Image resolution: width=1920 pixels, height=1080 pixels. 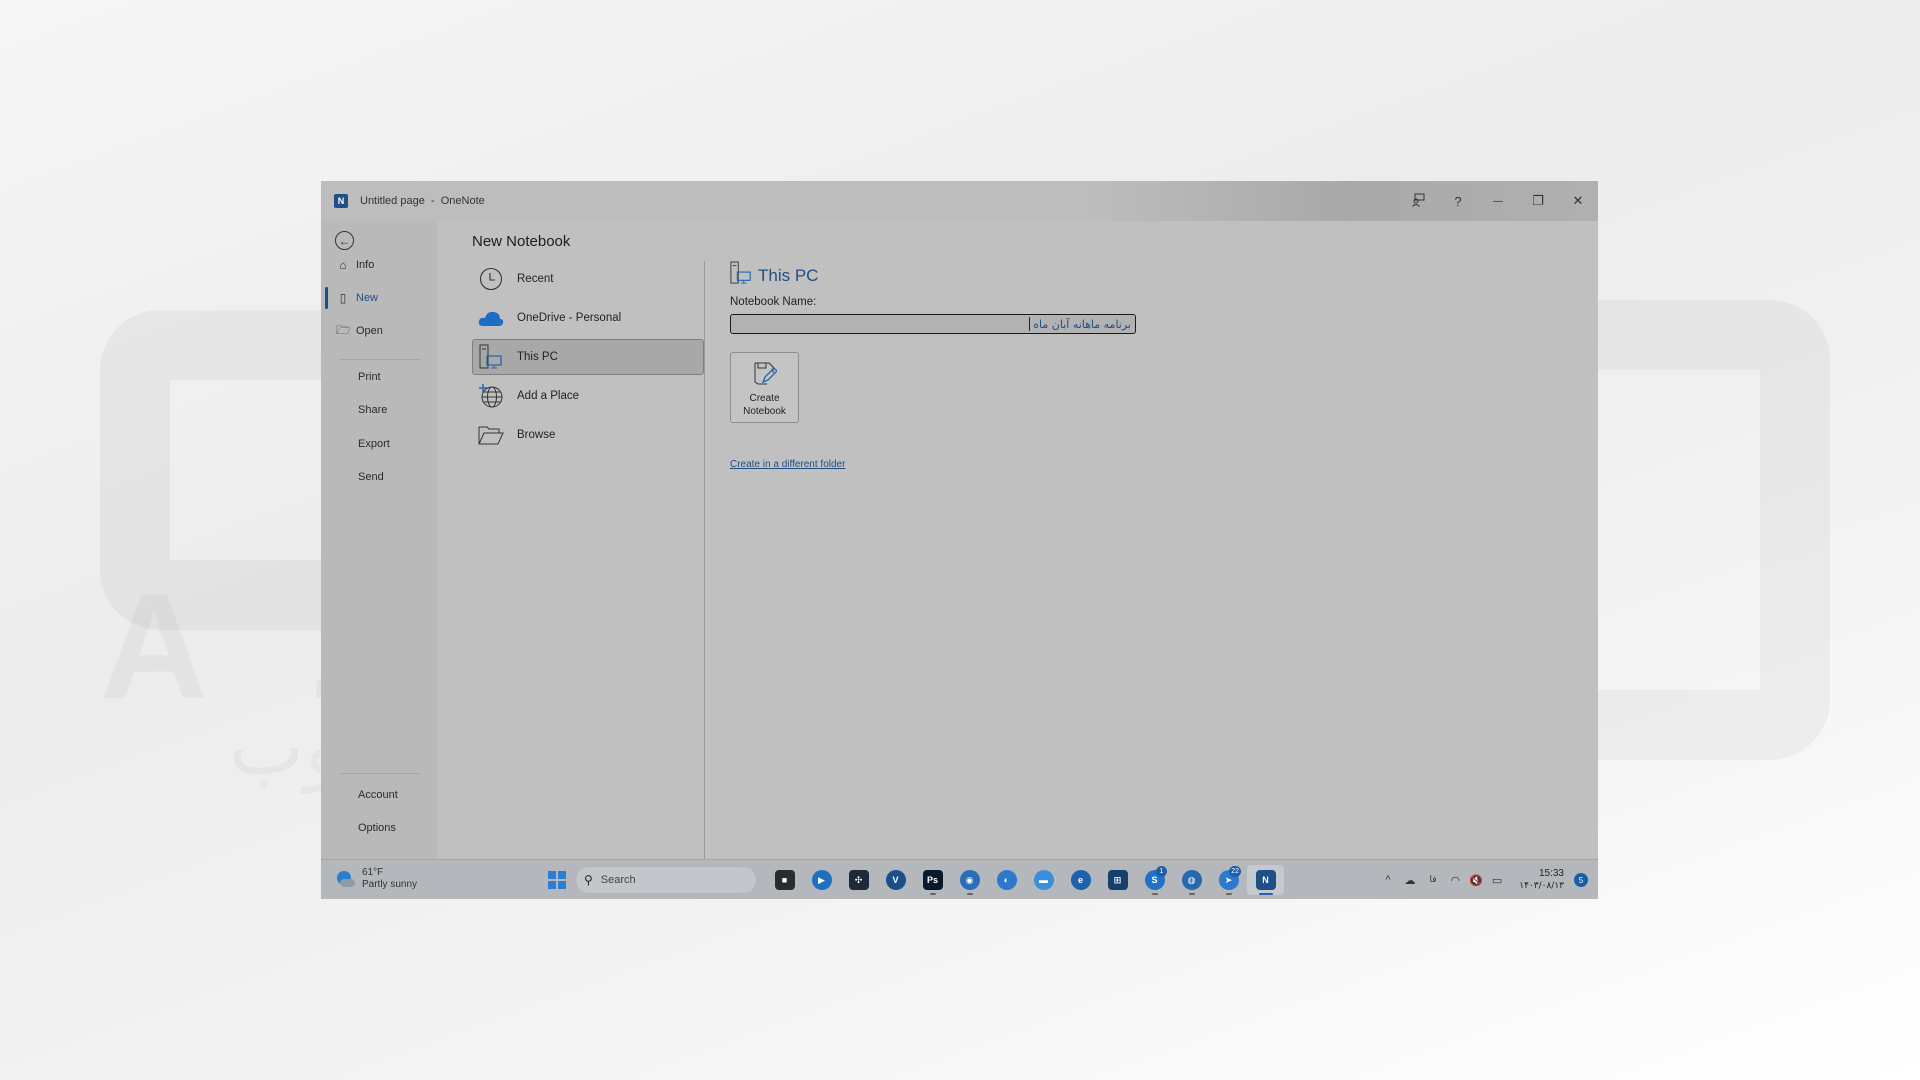 I want to click on onedrive-offline-icon: ☁, so click(x=1409, y=880).